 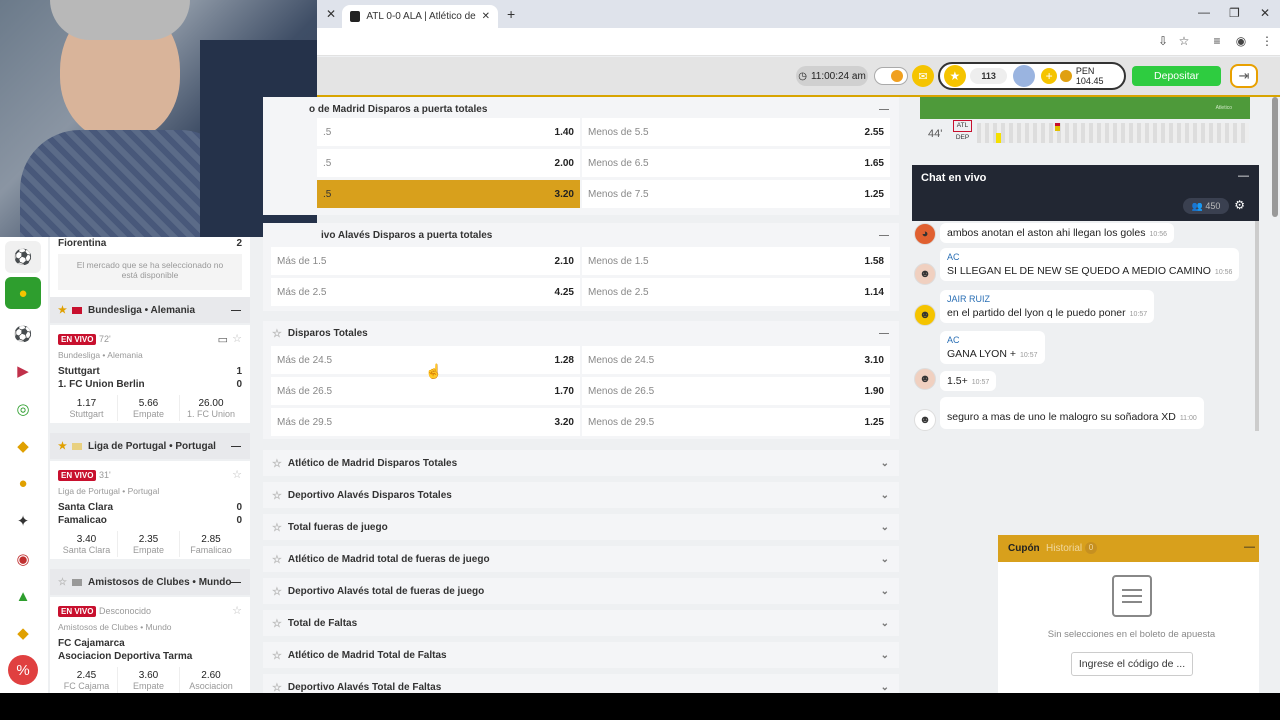 I want to click on sport-icon: ◉, so click(x=23, y=559).